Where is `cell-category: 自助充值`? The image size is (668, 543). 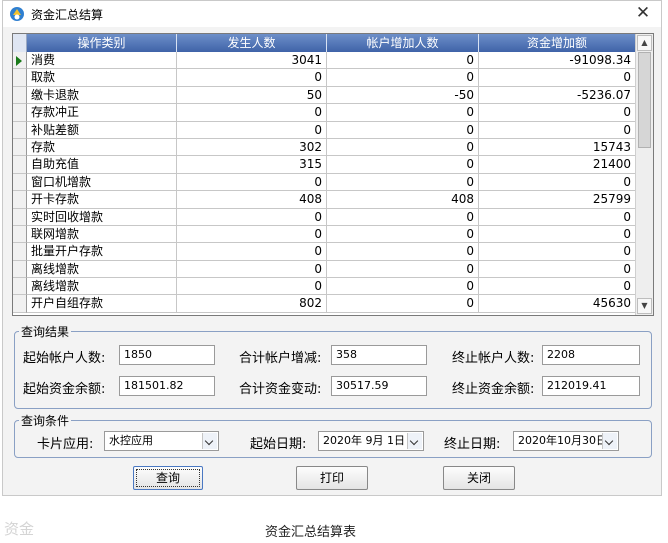 cell-category: 自助充值 is located at coordinates (102, 165).